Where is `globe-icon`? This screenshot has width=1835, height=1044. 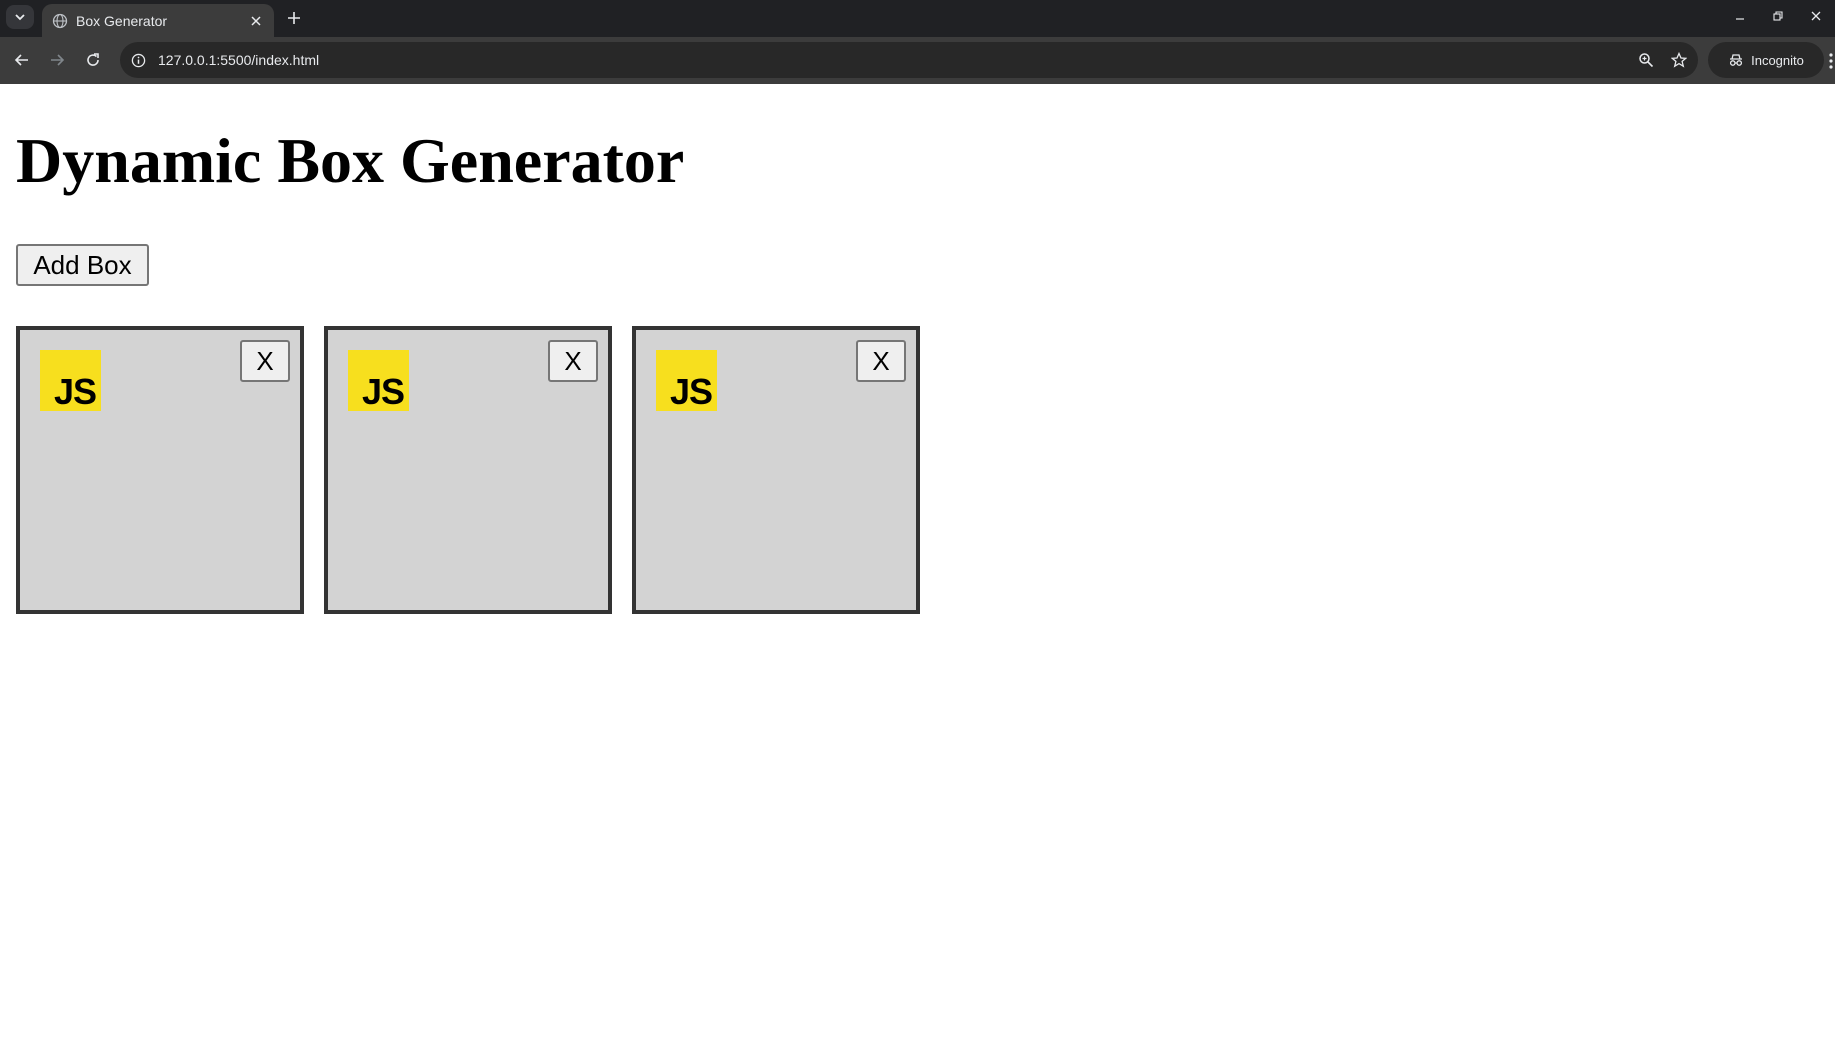 globe-icon is located at coordinates (60, 21).